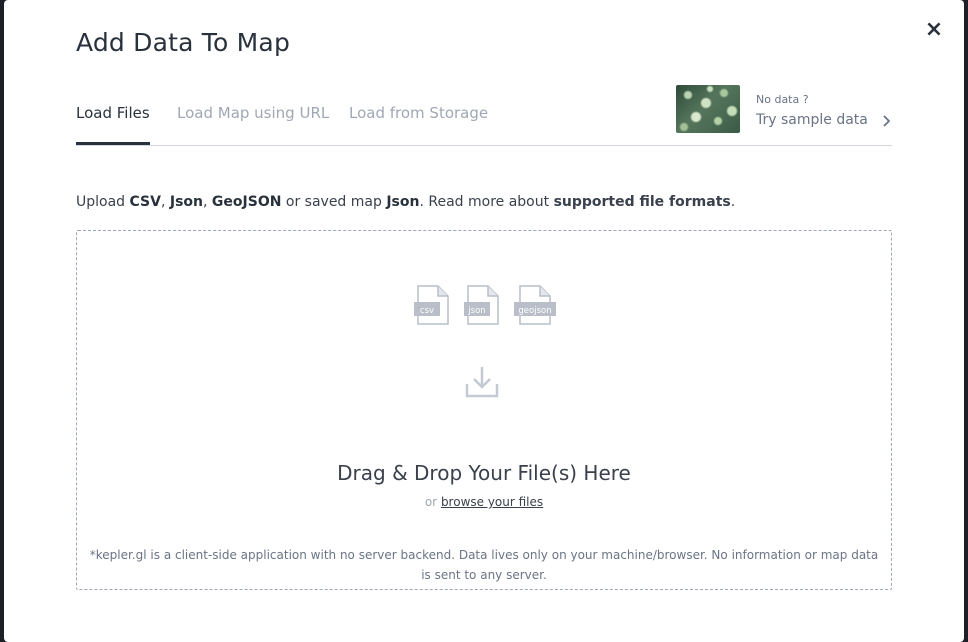 The image size is (968, 642). I want to click on format-json: Json, so click(186, 202).